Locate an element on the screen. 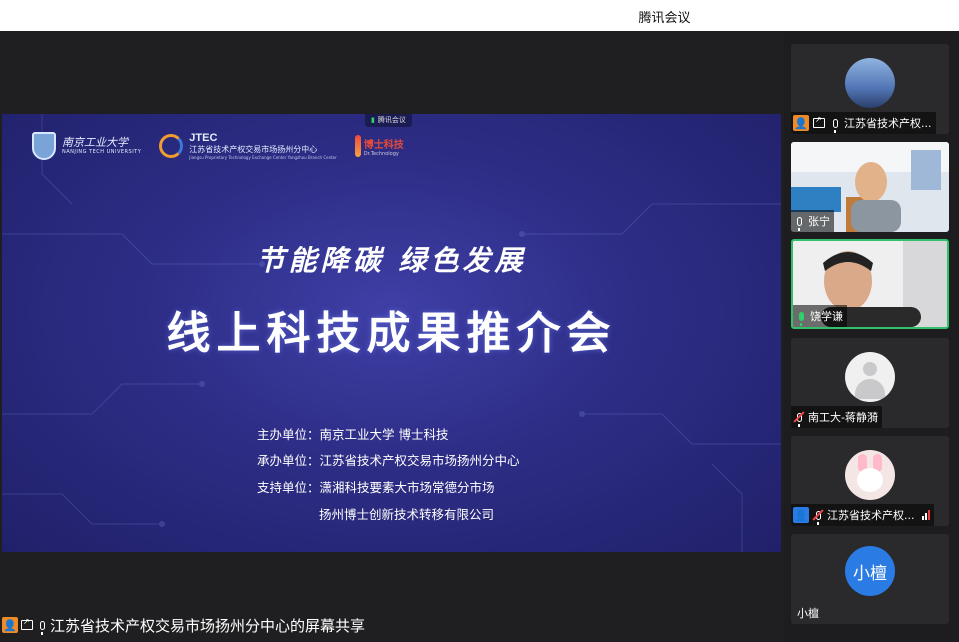 This screenshot has width=959, height=642. organizer-line: 主办单位：南京工业大学 博士科技 is located at coordinates (353, 434).